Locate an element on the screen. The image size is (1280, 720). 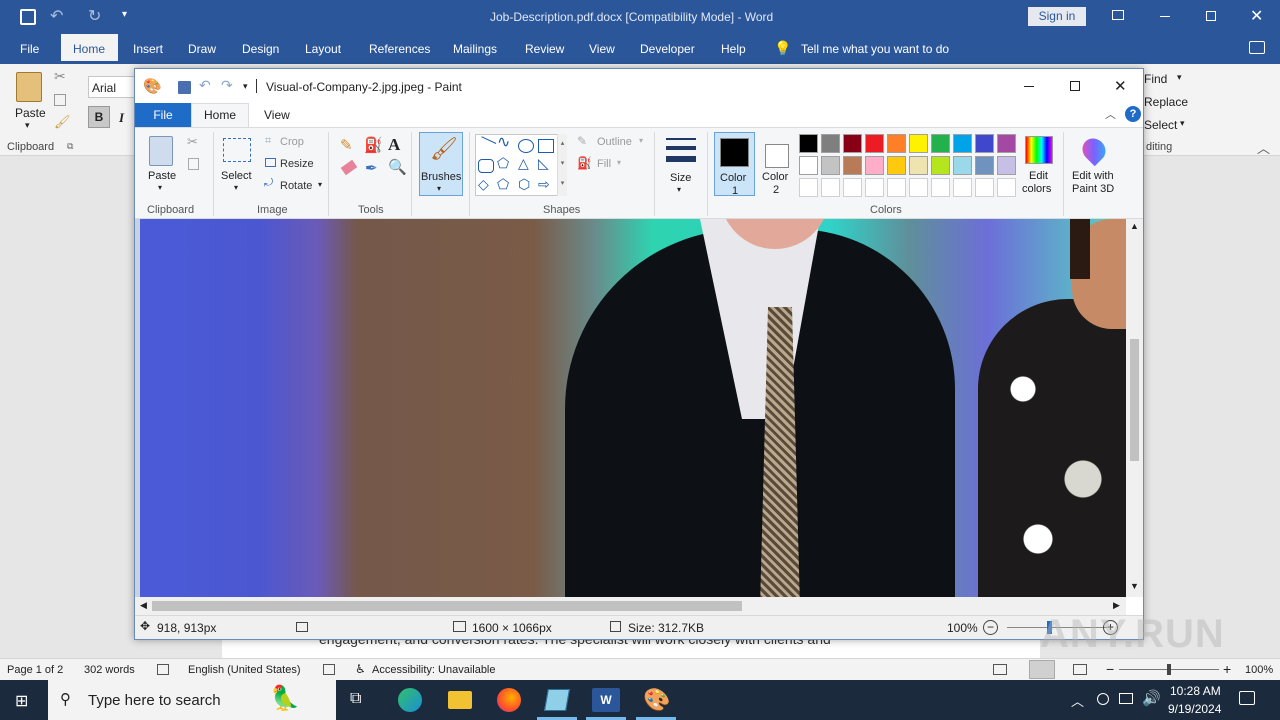
curve-shape: ∿ is located at coordinates (503, 142).